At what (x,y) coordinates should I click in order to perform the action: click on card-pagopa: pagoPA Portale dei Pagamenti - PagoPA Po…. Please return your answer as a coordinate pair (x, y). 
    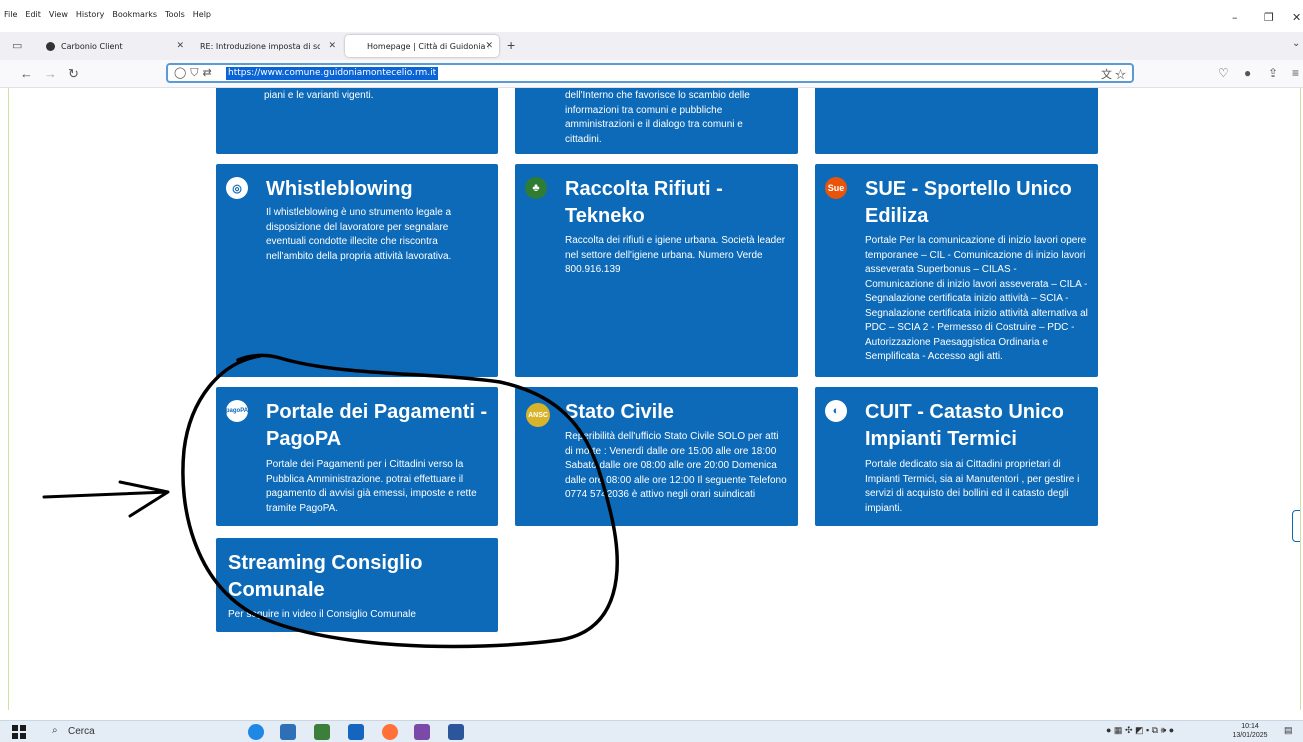
    Looking at the image, I should click on (357, 456).